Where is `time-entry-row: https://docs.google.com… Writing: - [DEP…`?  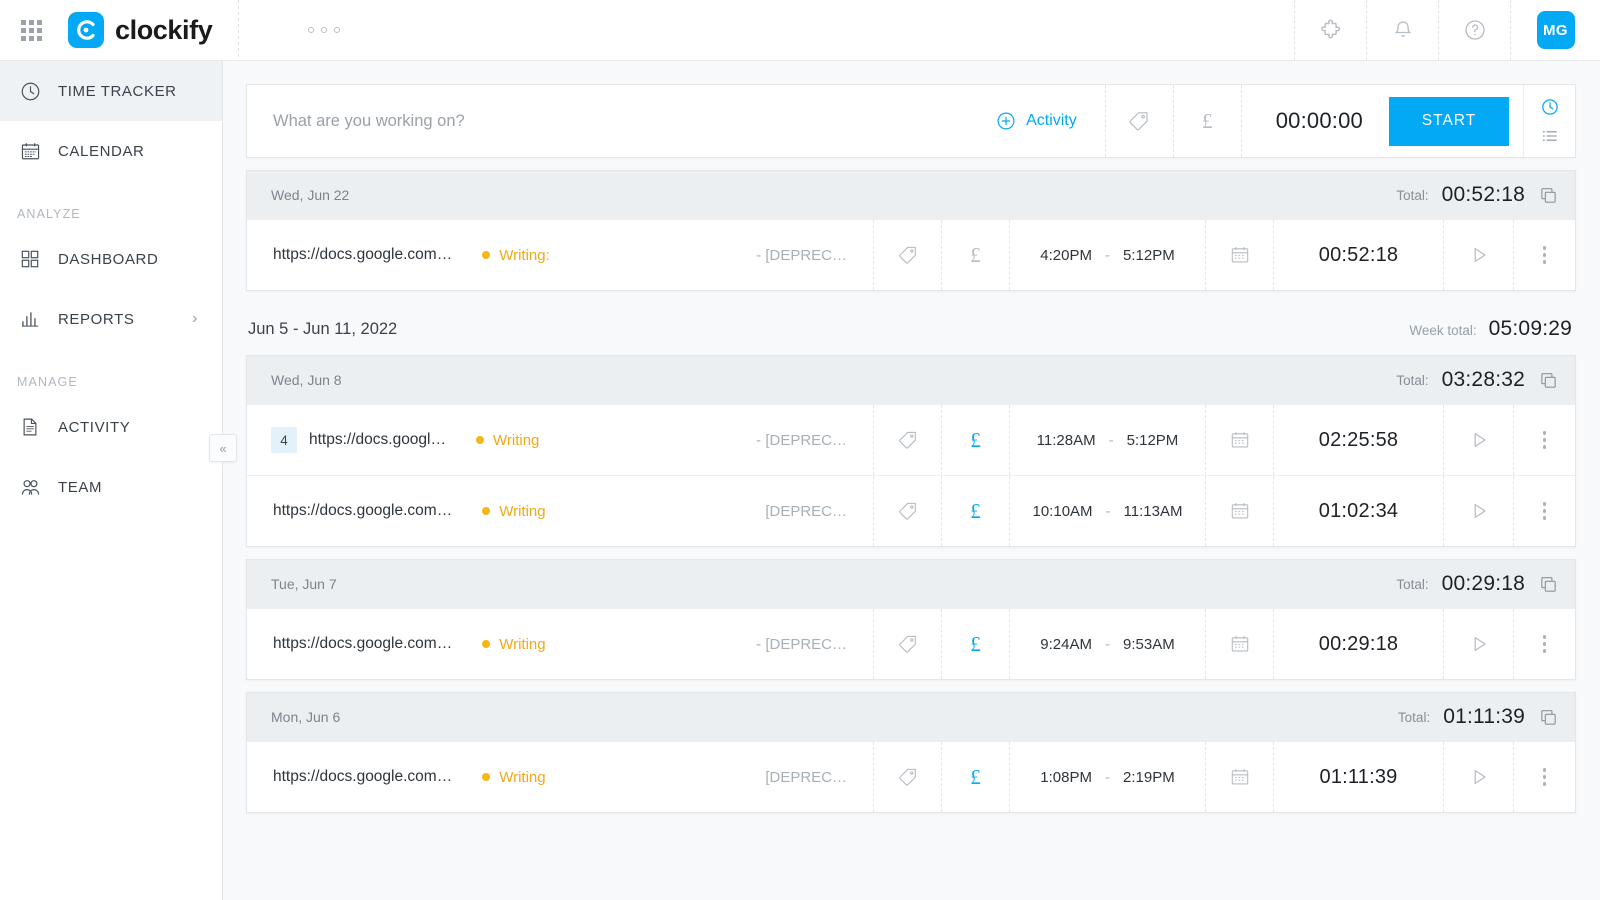
time-entry-row: https://docs.google.com… Writing: - [DEP… is located at coordinates (911, 254).